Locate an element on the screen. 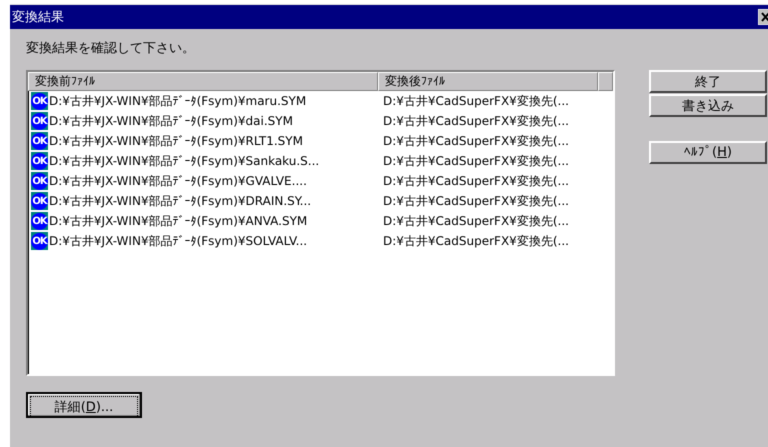 This screenshot has height=447, width=768. dialog-button: 書き込み is located at coordinates (708, 105).